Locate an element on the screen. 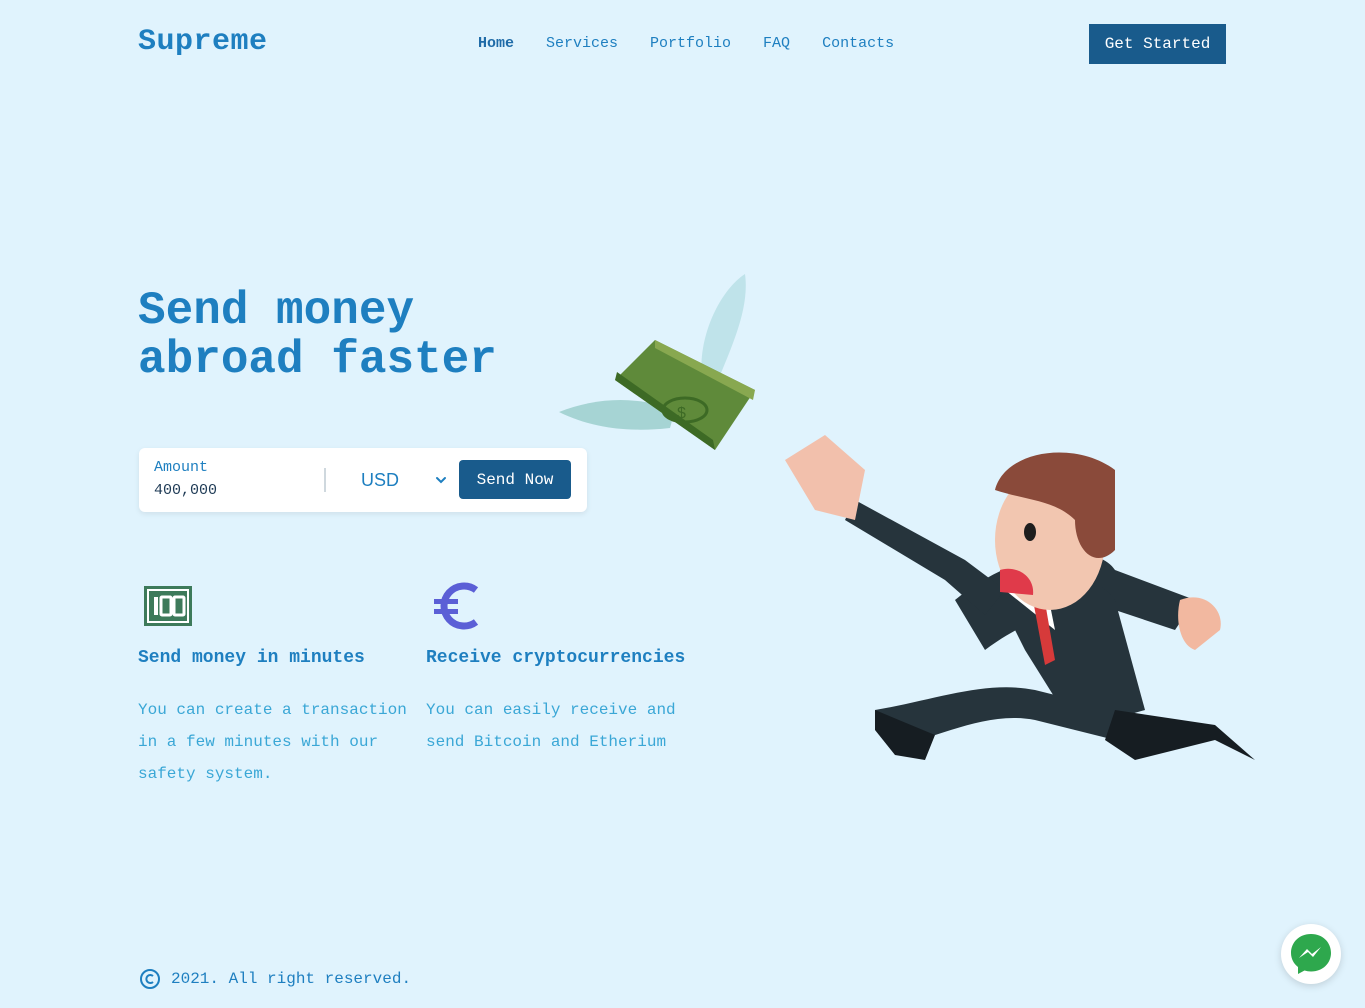  send-money-form: Amount USD Send Now is located at coordinates (363, 480).